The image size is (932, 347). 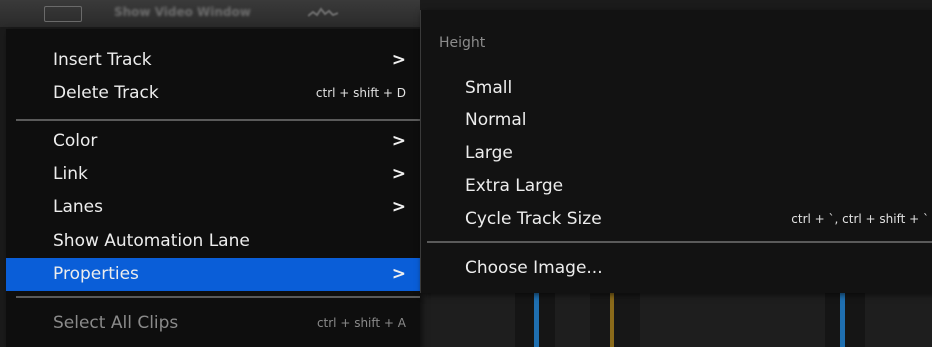 I want to click on video-toolbar: Show Video Window, so click(x=210, y=13).